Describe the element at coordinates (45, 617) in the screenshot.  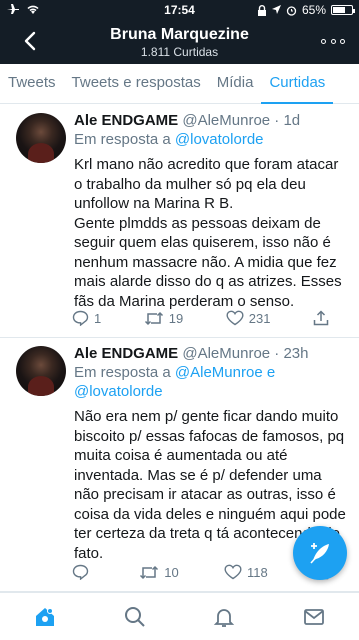
I see `home-icon` at that location.